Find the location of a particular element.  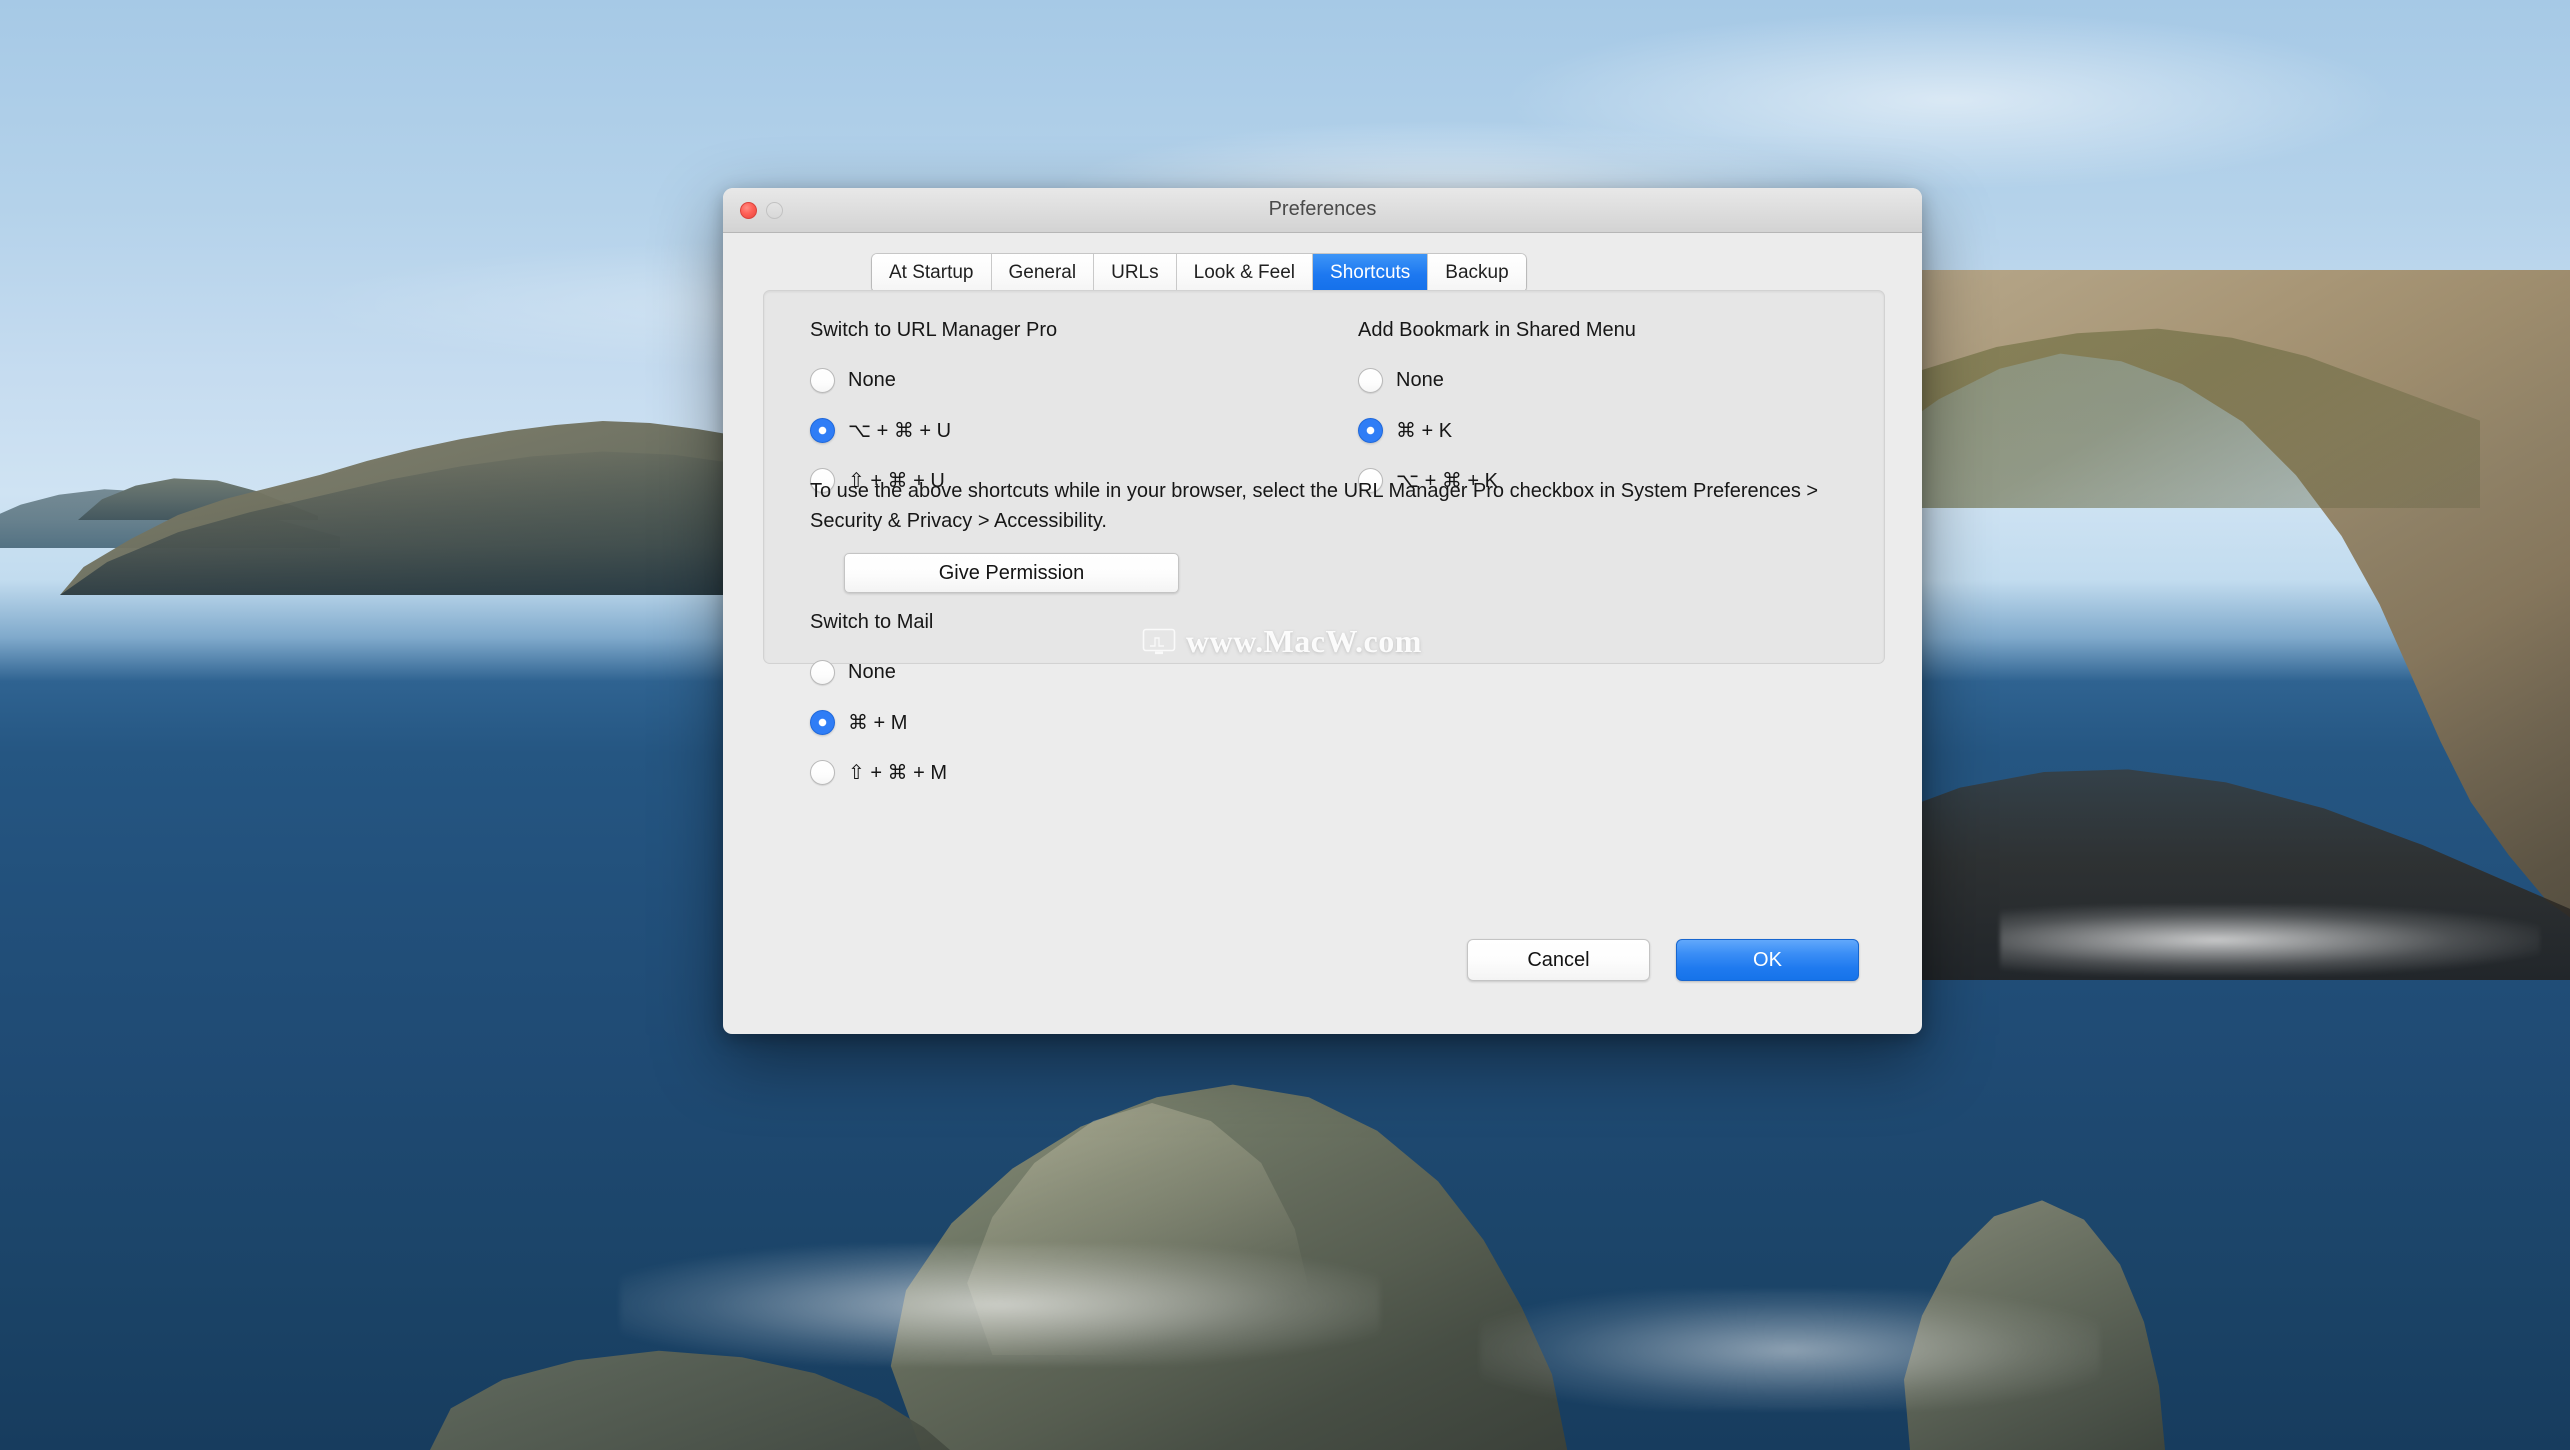

surf-foreground is located at coordinates (1000, 1305).